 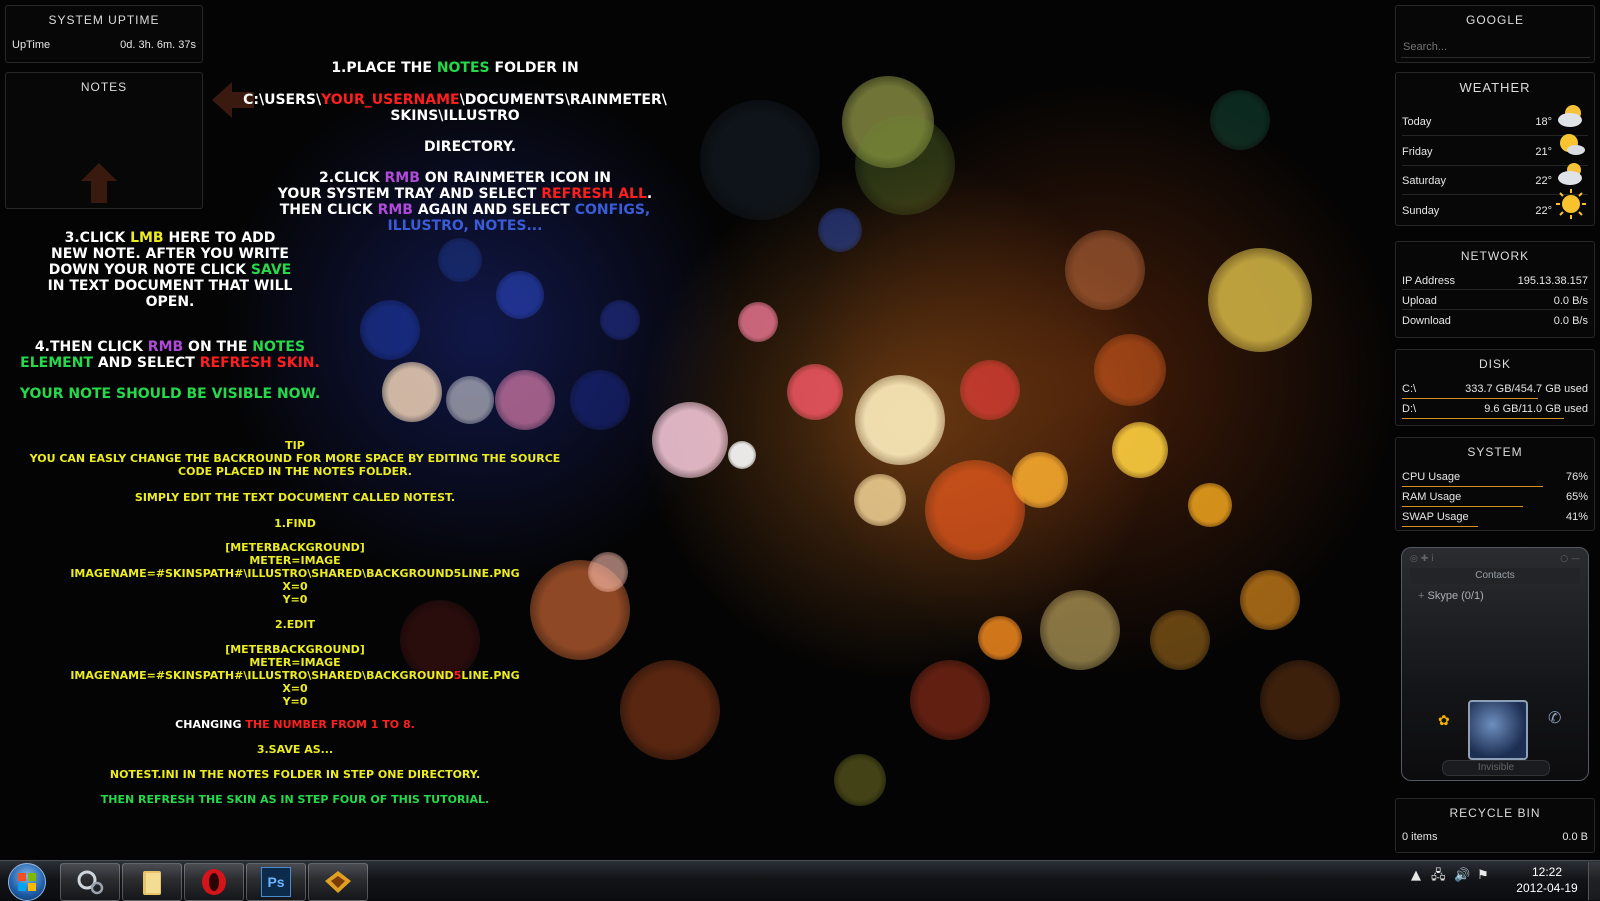 I want to click on skype-phone-icon: ✆, so click(x=1554, y=717).